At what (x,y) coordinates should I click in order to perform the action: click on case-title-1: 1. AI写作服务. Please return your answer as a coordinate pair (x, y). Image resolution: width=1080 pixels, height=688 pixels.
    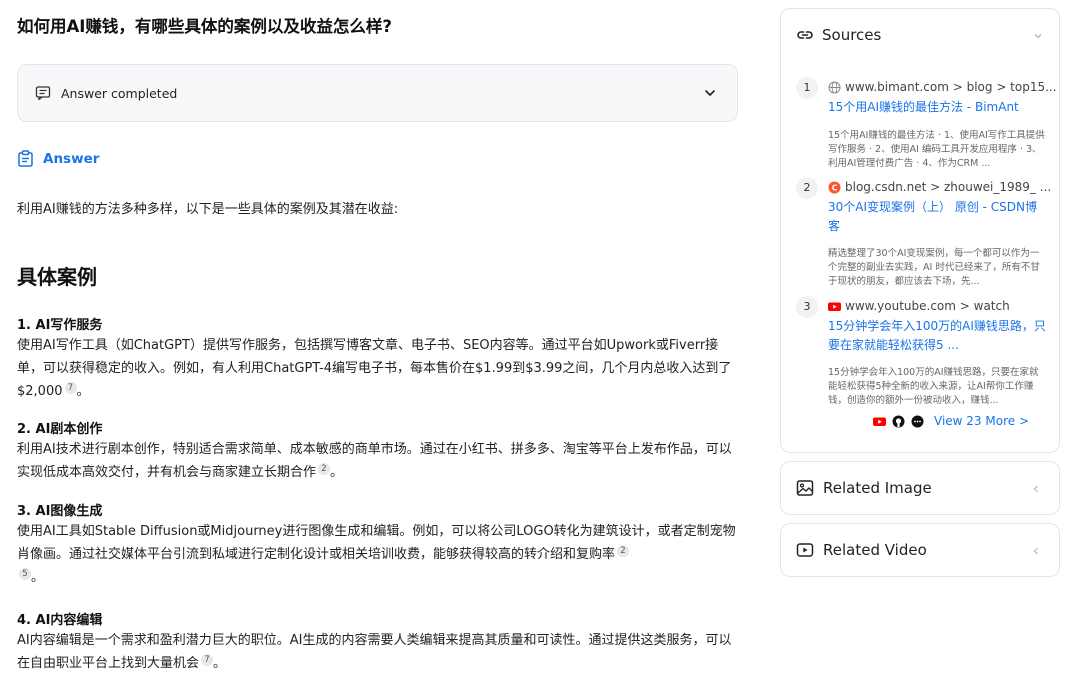
    Looking at the image, I should click on (60, 325).